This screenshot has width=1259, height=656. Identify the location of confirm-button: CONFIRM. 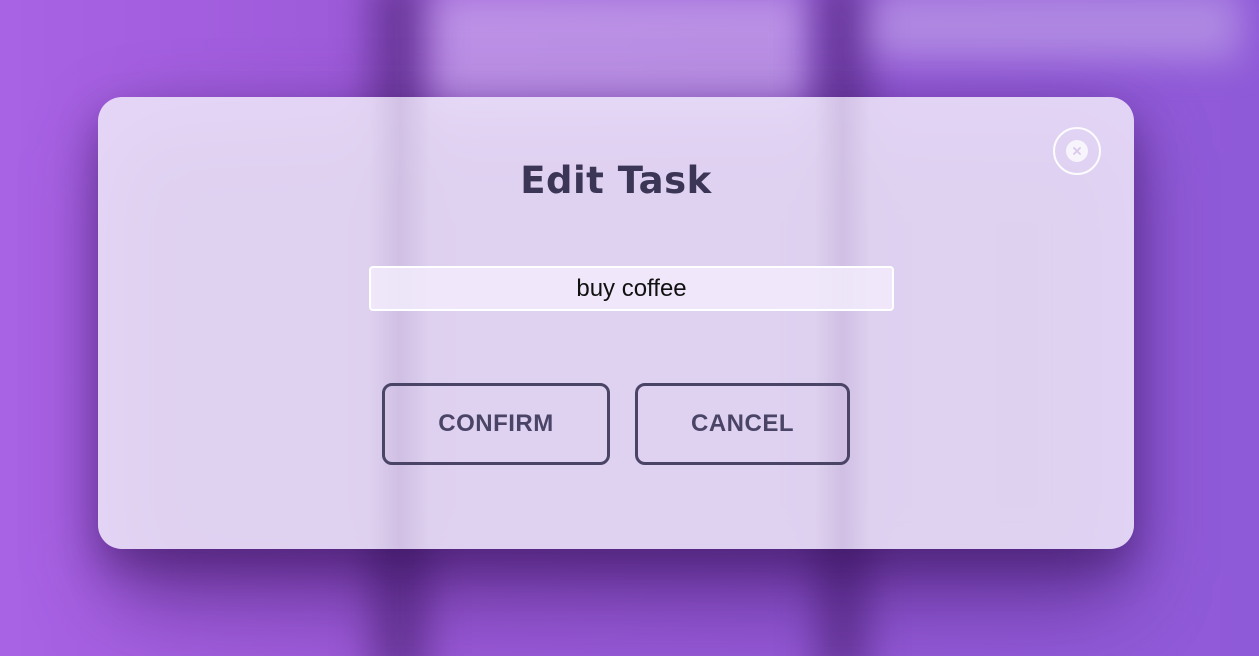
(496, 424).